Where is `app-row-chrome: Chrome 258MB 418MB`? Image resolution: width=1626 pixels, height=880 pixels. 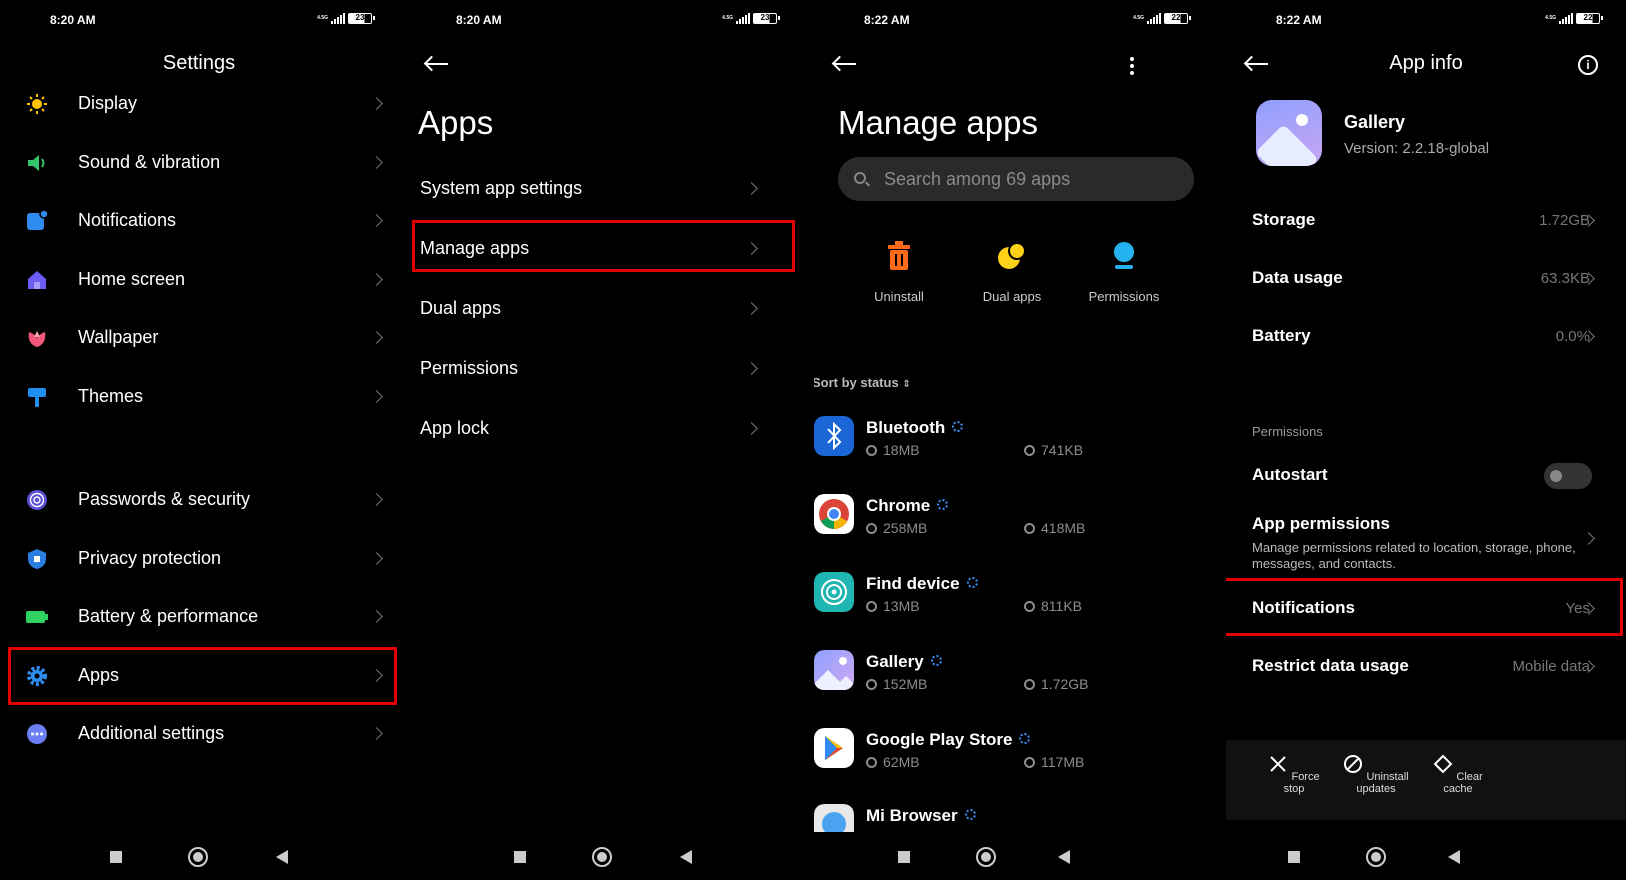 app-row-chrome: Chrome 258MB 418MB is located at coordinates (1014, 520).